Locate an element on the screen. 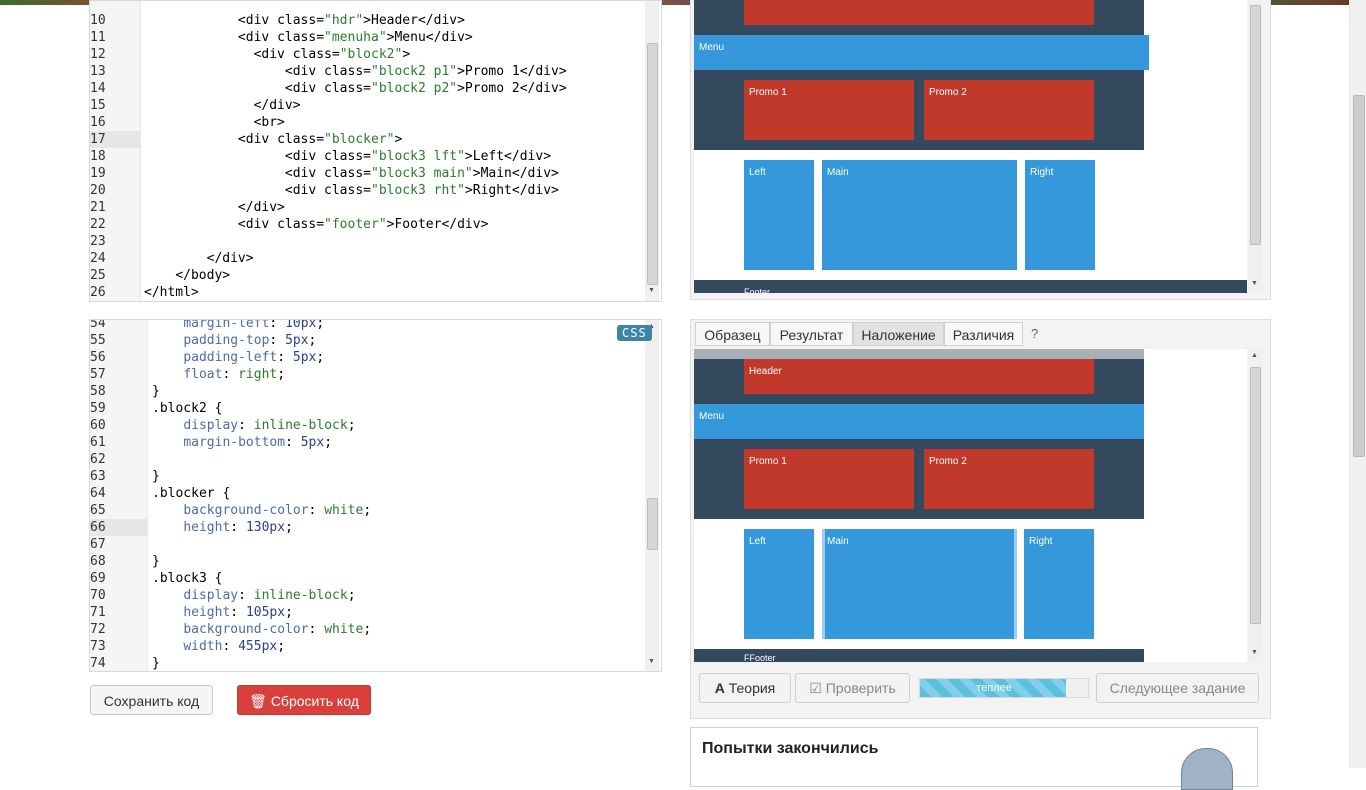 Image resolution: width=1366 pixels, height=790 pixels. code-line: 68} is located at coordinates (367, 561).